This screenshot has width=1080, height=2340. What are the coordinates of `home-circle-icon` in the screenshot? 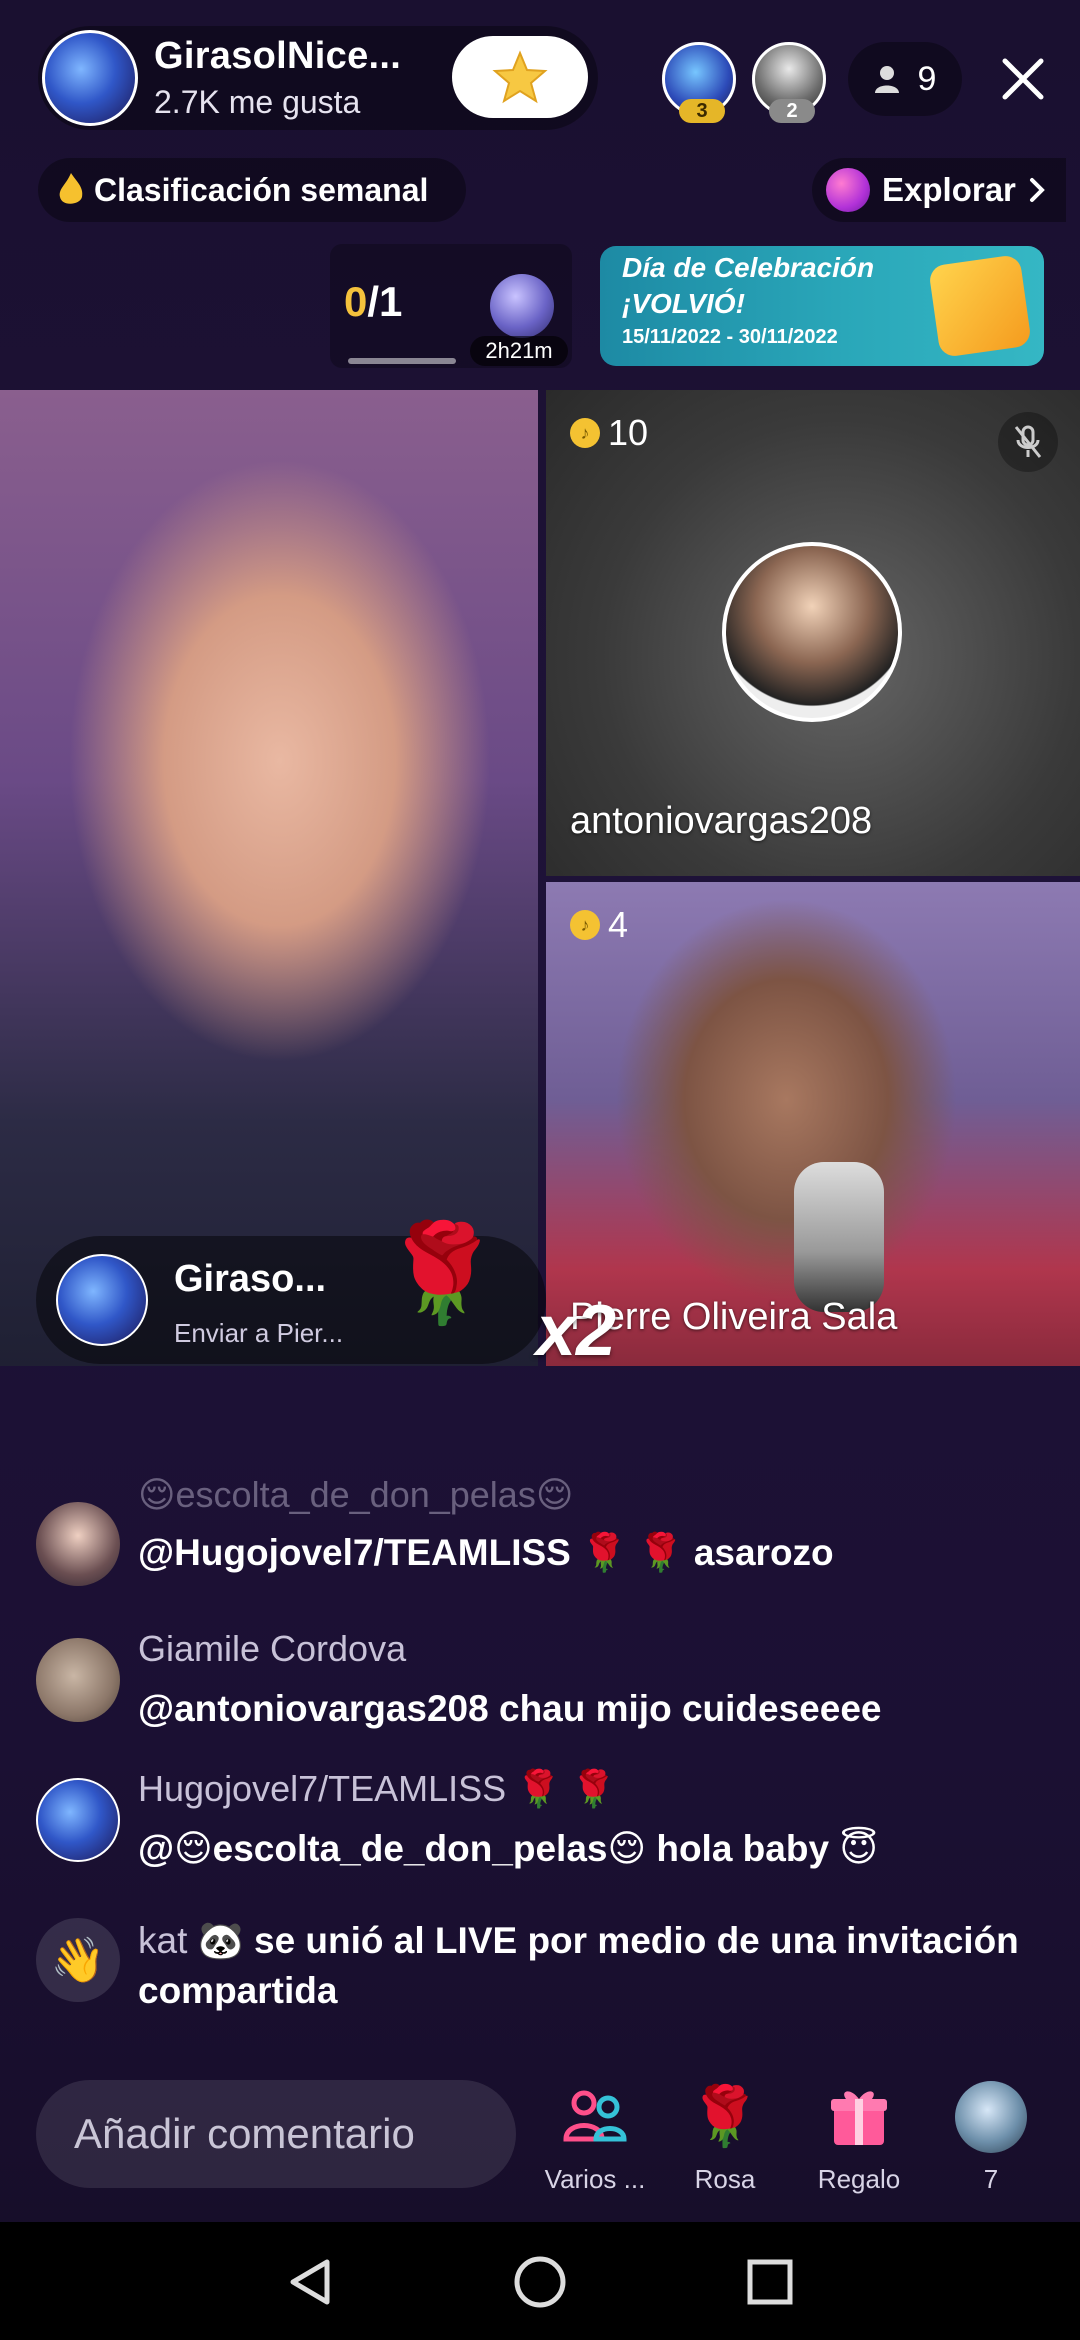 It's located at (540, 2282).